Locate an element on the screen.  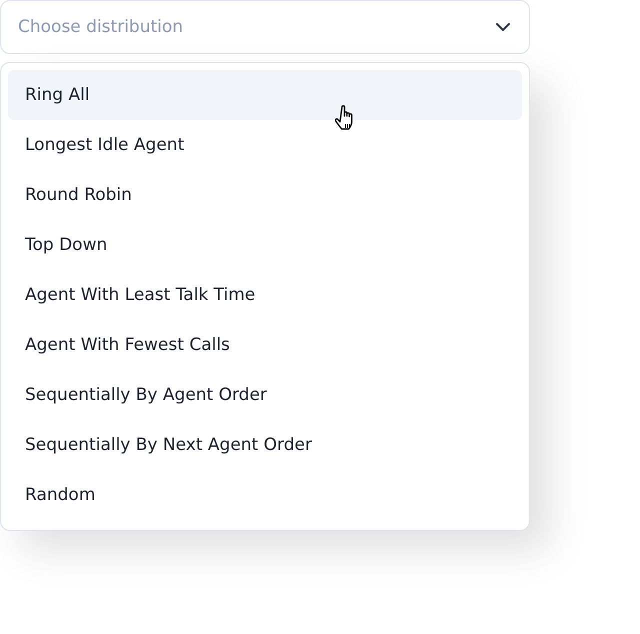
menu-option: Round Robin is located at coordinates (265, 195).